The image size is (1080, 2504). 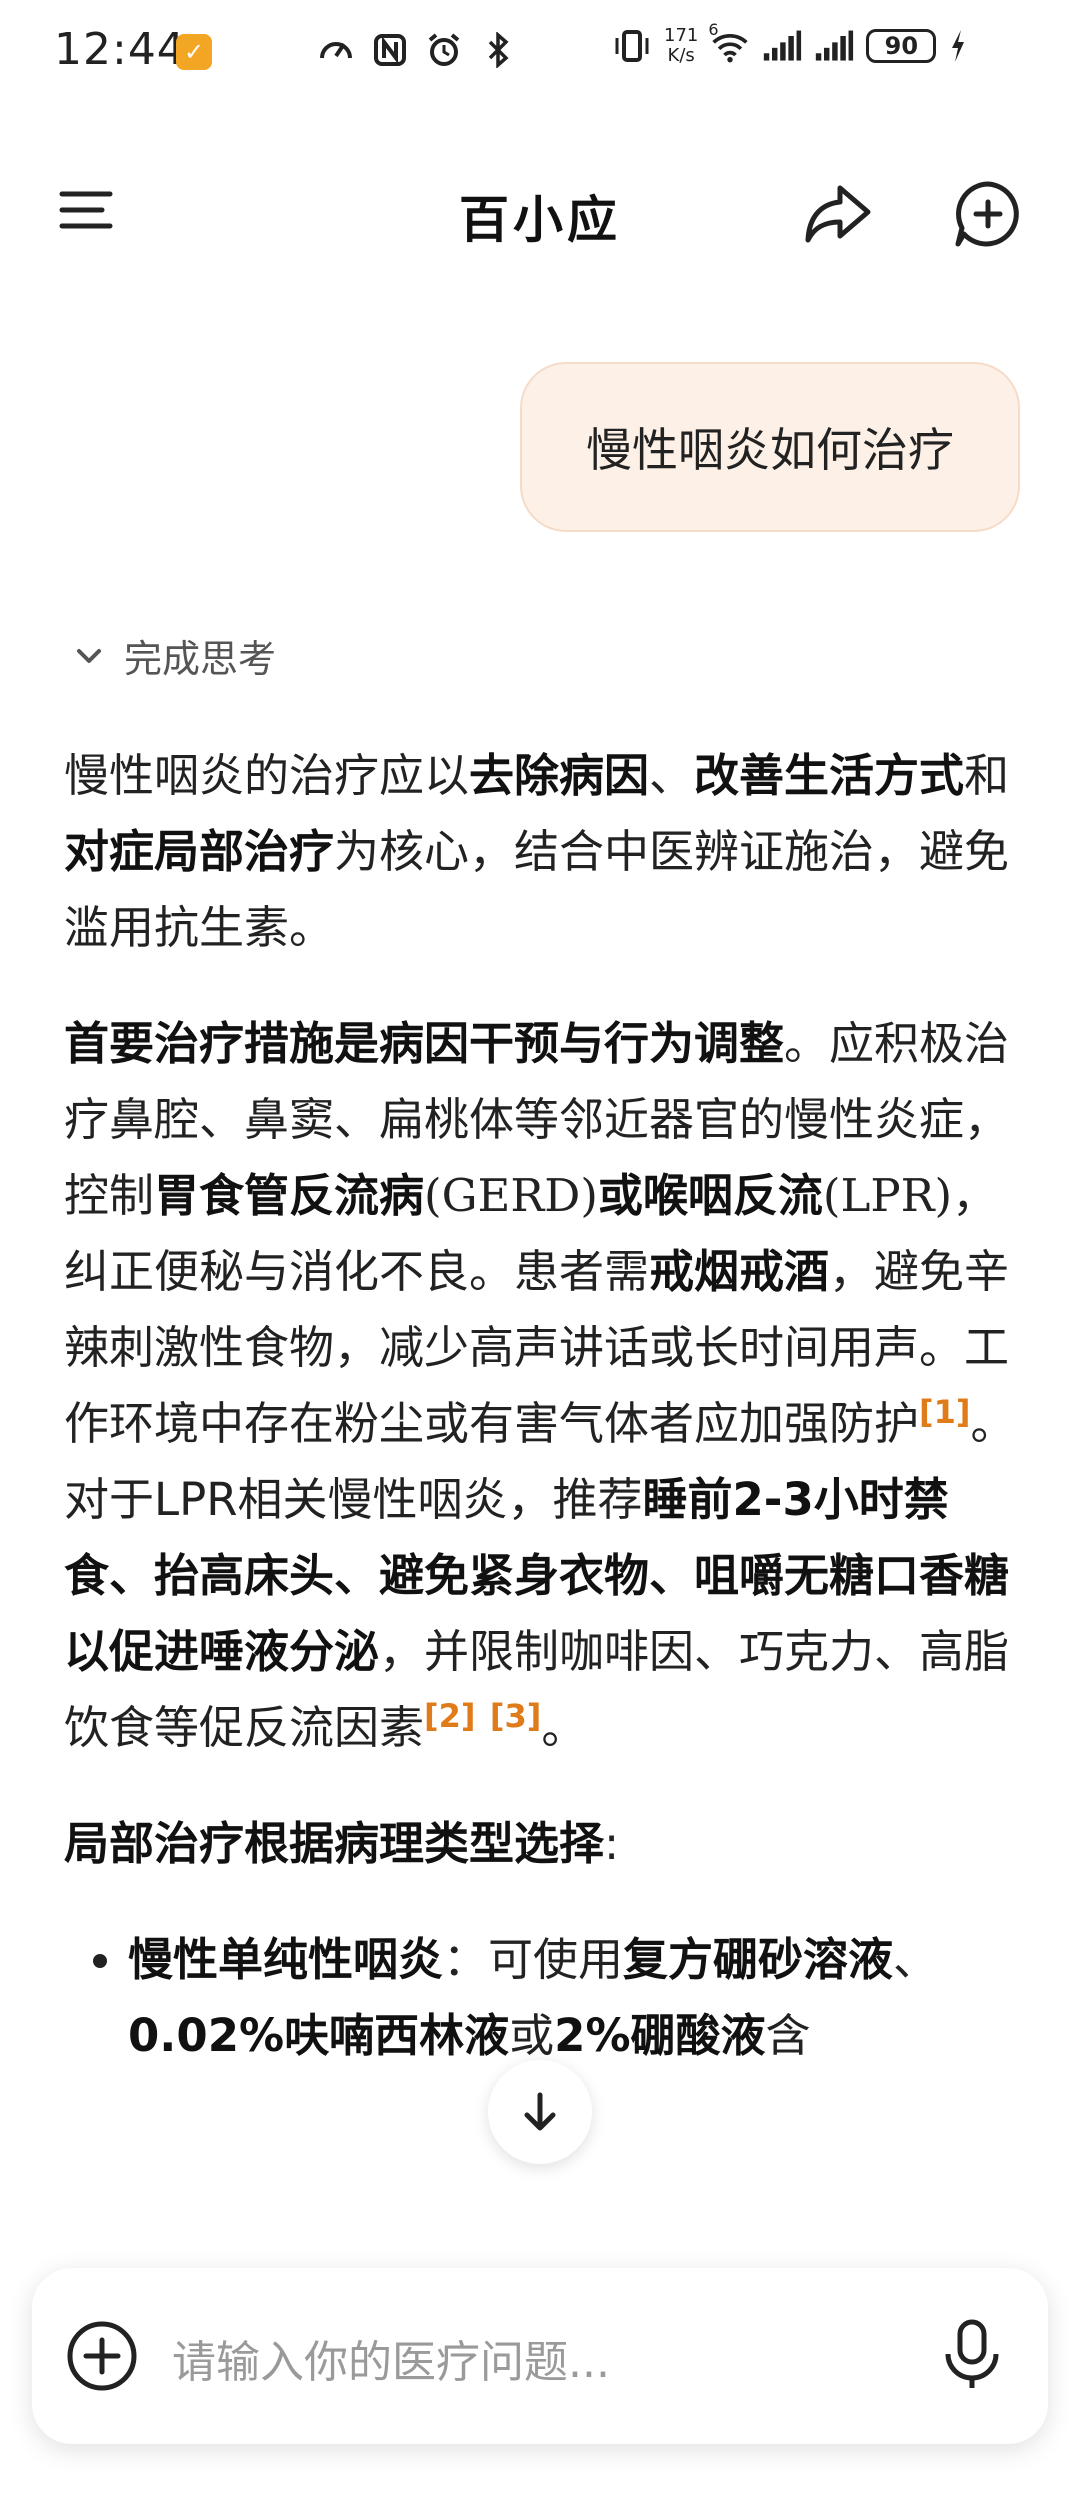 What do you see at coordinates (681, 35) in the screenshot?
I see `network-speed-value: 171` at bounding box center [681, 35].